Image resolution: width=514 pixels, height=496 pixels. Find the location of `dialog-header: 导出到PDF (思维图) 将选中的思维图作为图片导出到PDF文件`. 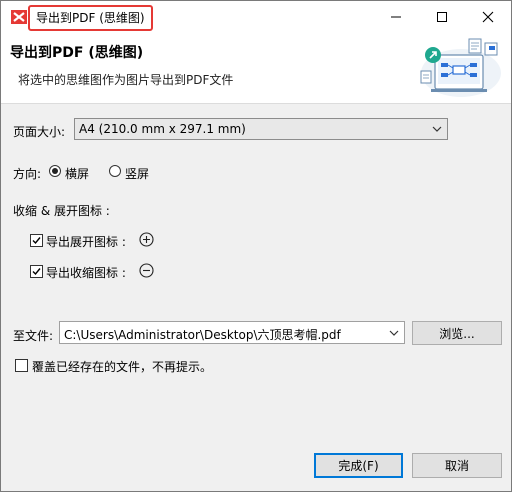

dialog-header: 导出到PDF (思维图) 将选中的思维图作为图片导出到PDF文件 is located at coordinates (256, 68).